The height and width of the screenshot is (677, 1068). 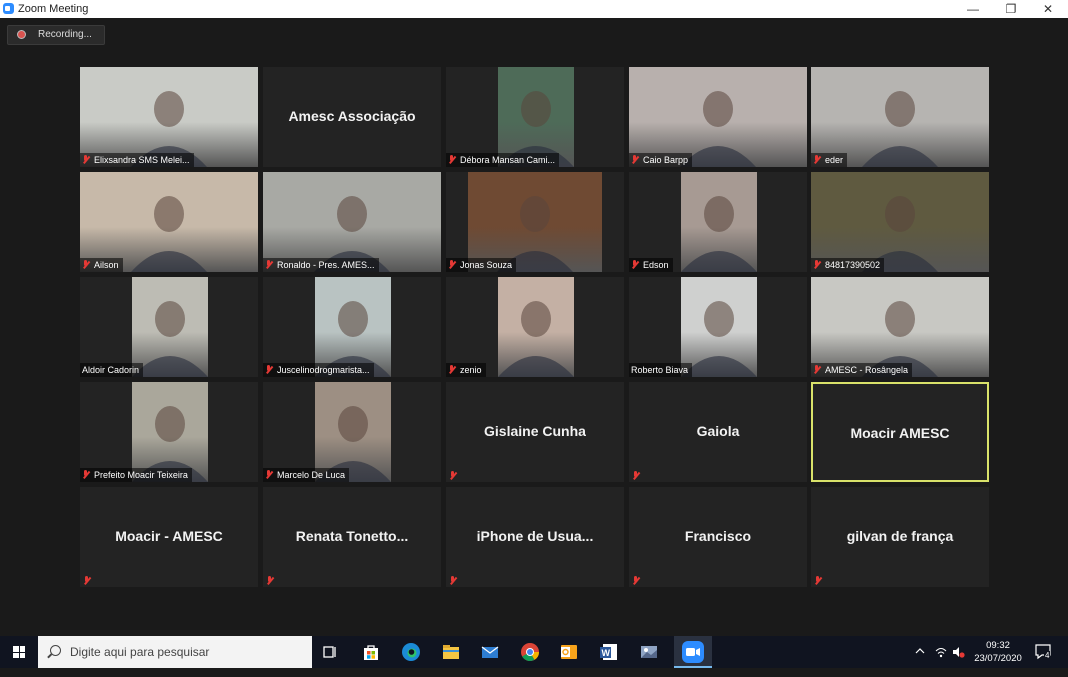 I want to click on participant-tile: Moacir - AMESC, so click(x=169, y=537).